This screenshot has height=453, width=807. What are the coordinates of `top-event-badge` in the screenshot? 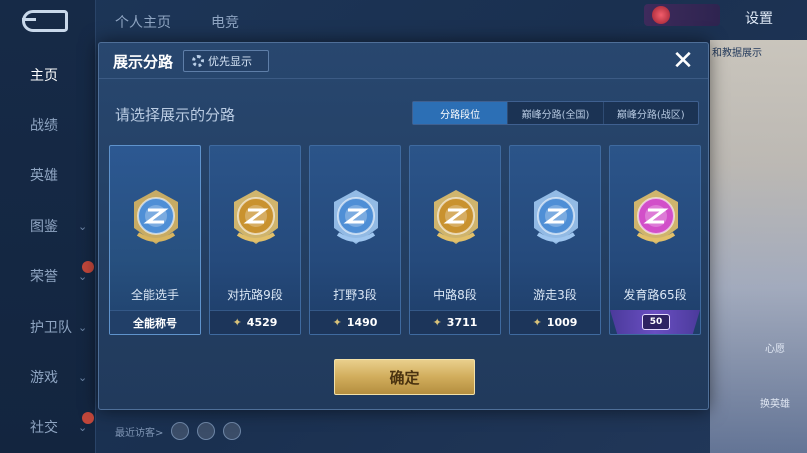 It's located at (682, 15).